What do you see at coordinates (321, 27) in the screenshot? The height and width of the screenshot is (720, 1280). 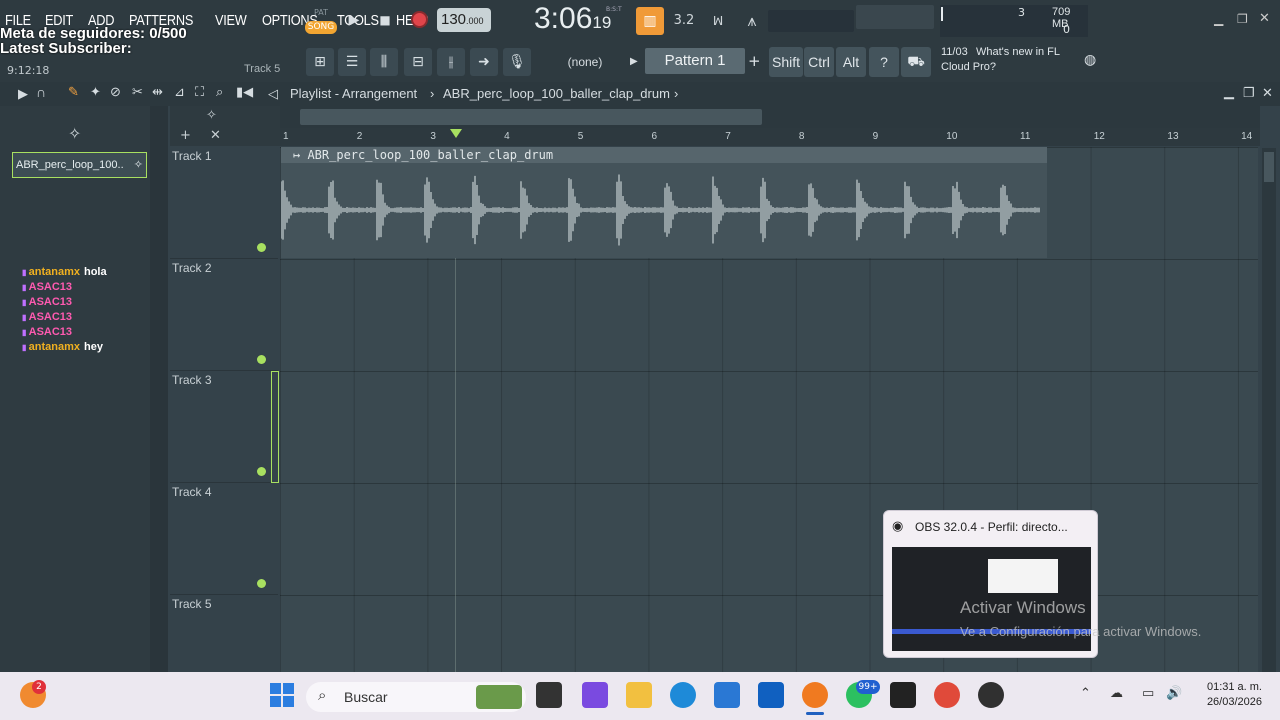 I see `song-toggle: SONG` at bounding box center [321, 27].